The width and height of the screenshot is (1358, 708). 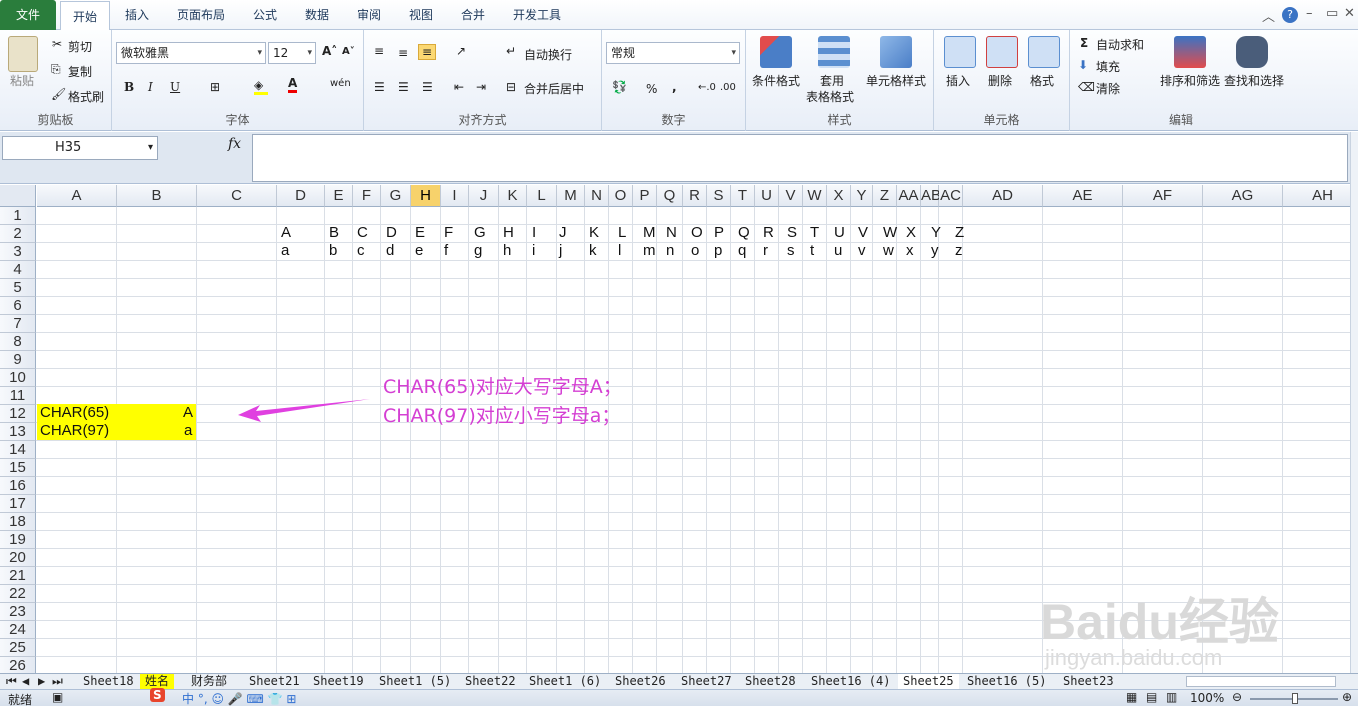 What do you see at coordinates (768, 233) in the screenshot?
I see `uppercase-letter-cell: R` at bounding box center [768, 233].